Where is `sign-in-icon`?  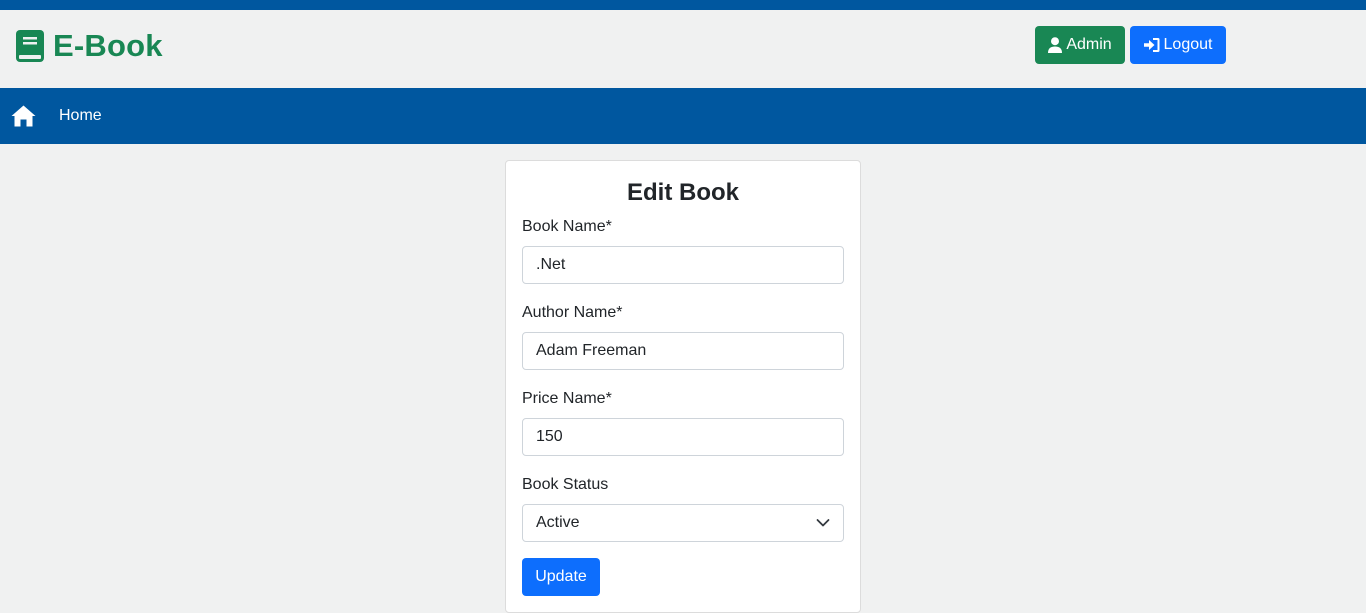 sign-in-icon is located at coordinates (1151, 45).